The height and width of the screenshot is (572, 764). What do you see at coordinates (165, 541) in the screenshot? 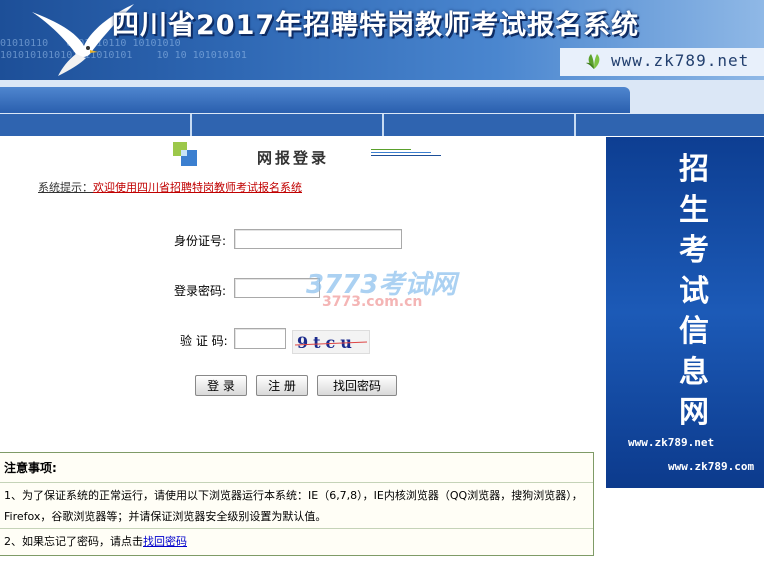
I see `recover-password-link: 找回密码` at bounding box center [165, 541].